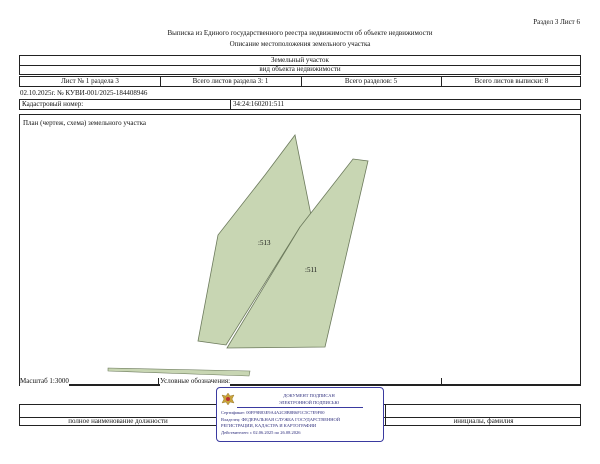  What do you see at coordinates (309, 402) in the screenshot?
I see `stamp-line-2: ЭЛЕКТРОННОЙ ПОДПИСЬЮ` at bounding box center [309, 402].